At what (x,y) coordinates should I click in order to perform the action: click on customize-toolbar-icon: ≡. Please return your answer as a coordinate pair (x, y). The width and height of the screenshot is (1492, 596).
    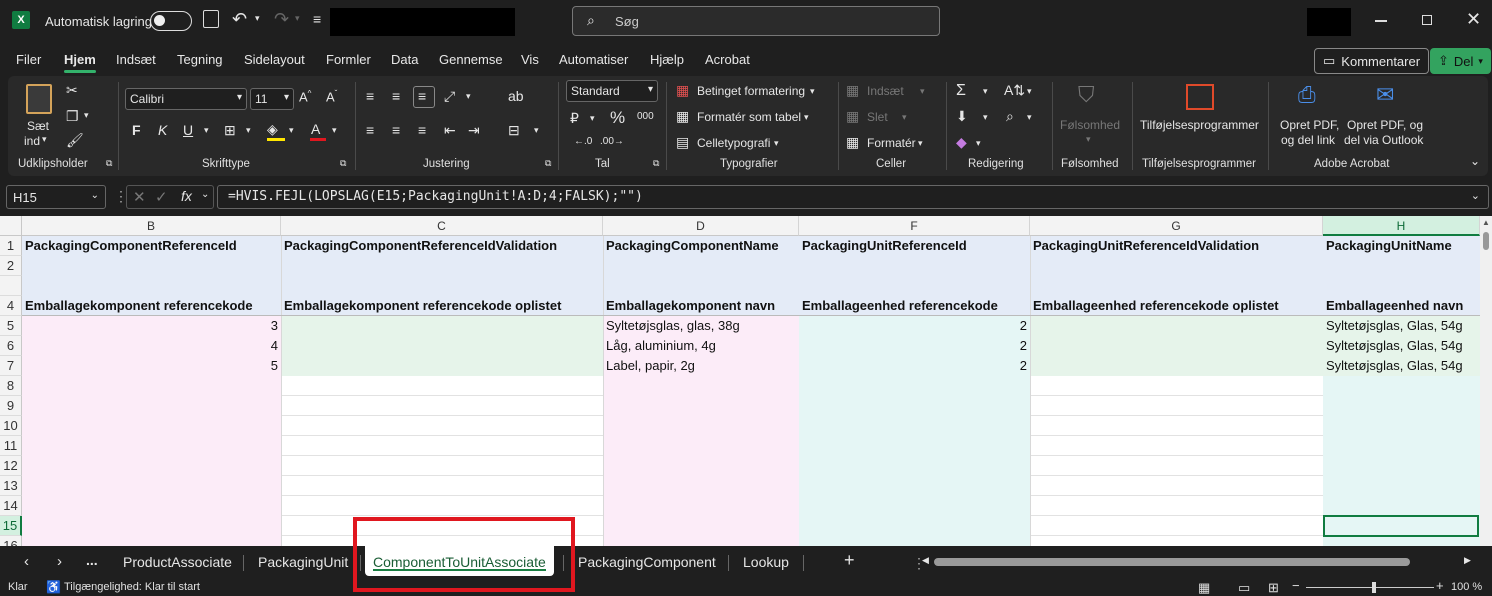
    Looking at the image, I should click on (317, 19).